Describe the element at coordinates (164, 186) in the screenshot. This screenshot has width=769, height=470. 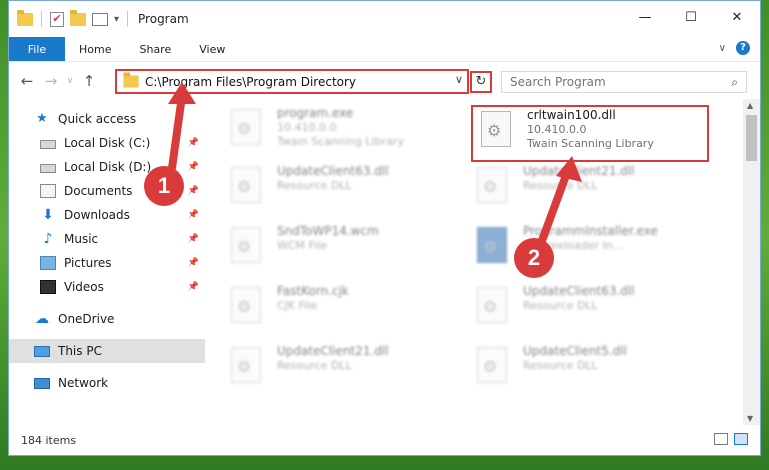
I see `step-badge-1: 1` at that location.